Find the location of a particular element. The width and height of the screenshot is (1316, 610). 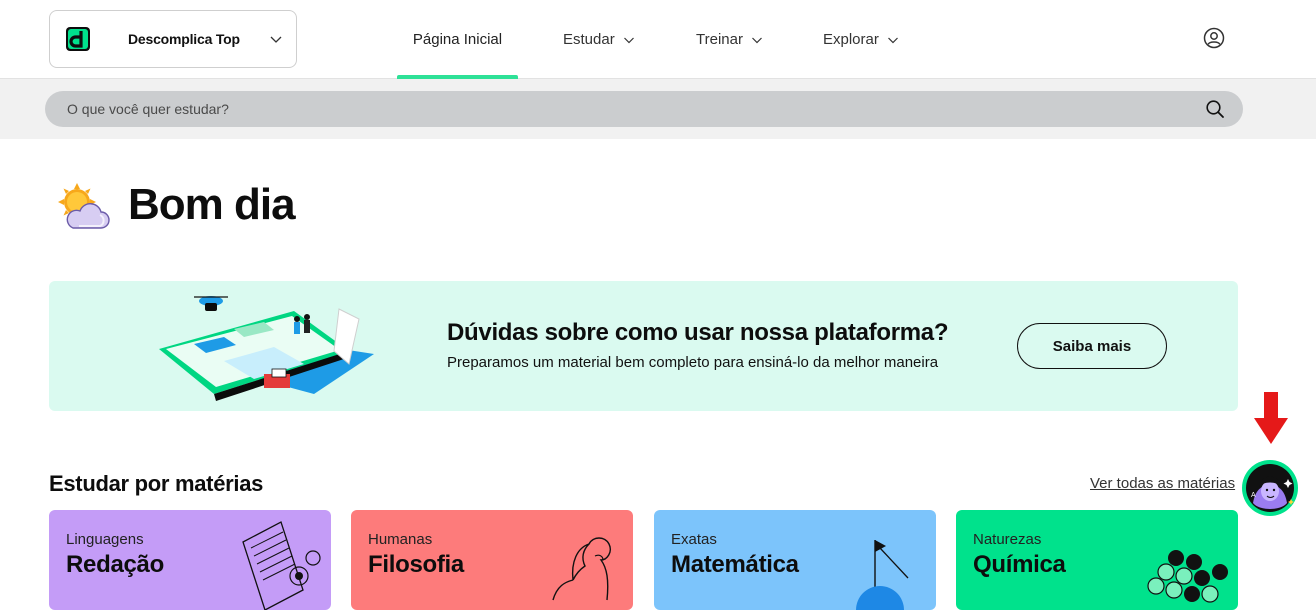

subject-category: Humanas is located at coordinates (400, 539).